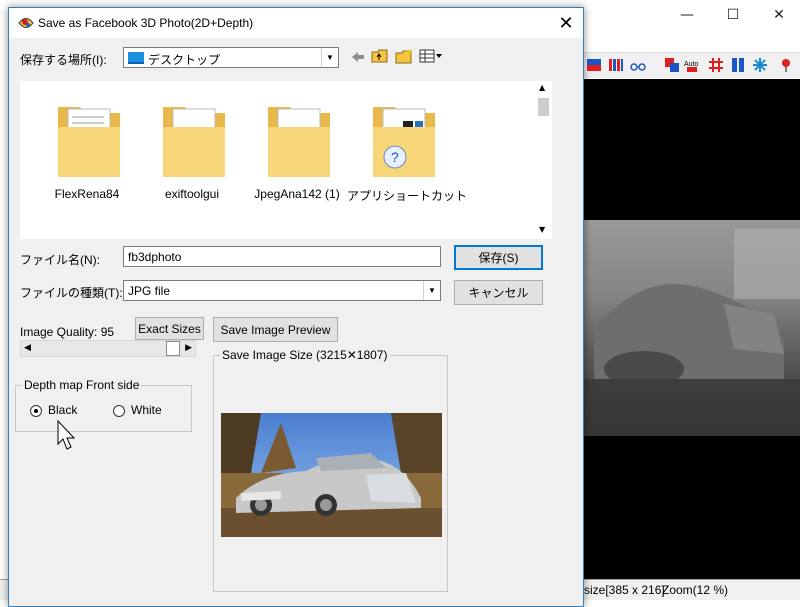 The width and height of the screenshot is (800, 607). I want to click on split-view-icon, so click(594, 65).